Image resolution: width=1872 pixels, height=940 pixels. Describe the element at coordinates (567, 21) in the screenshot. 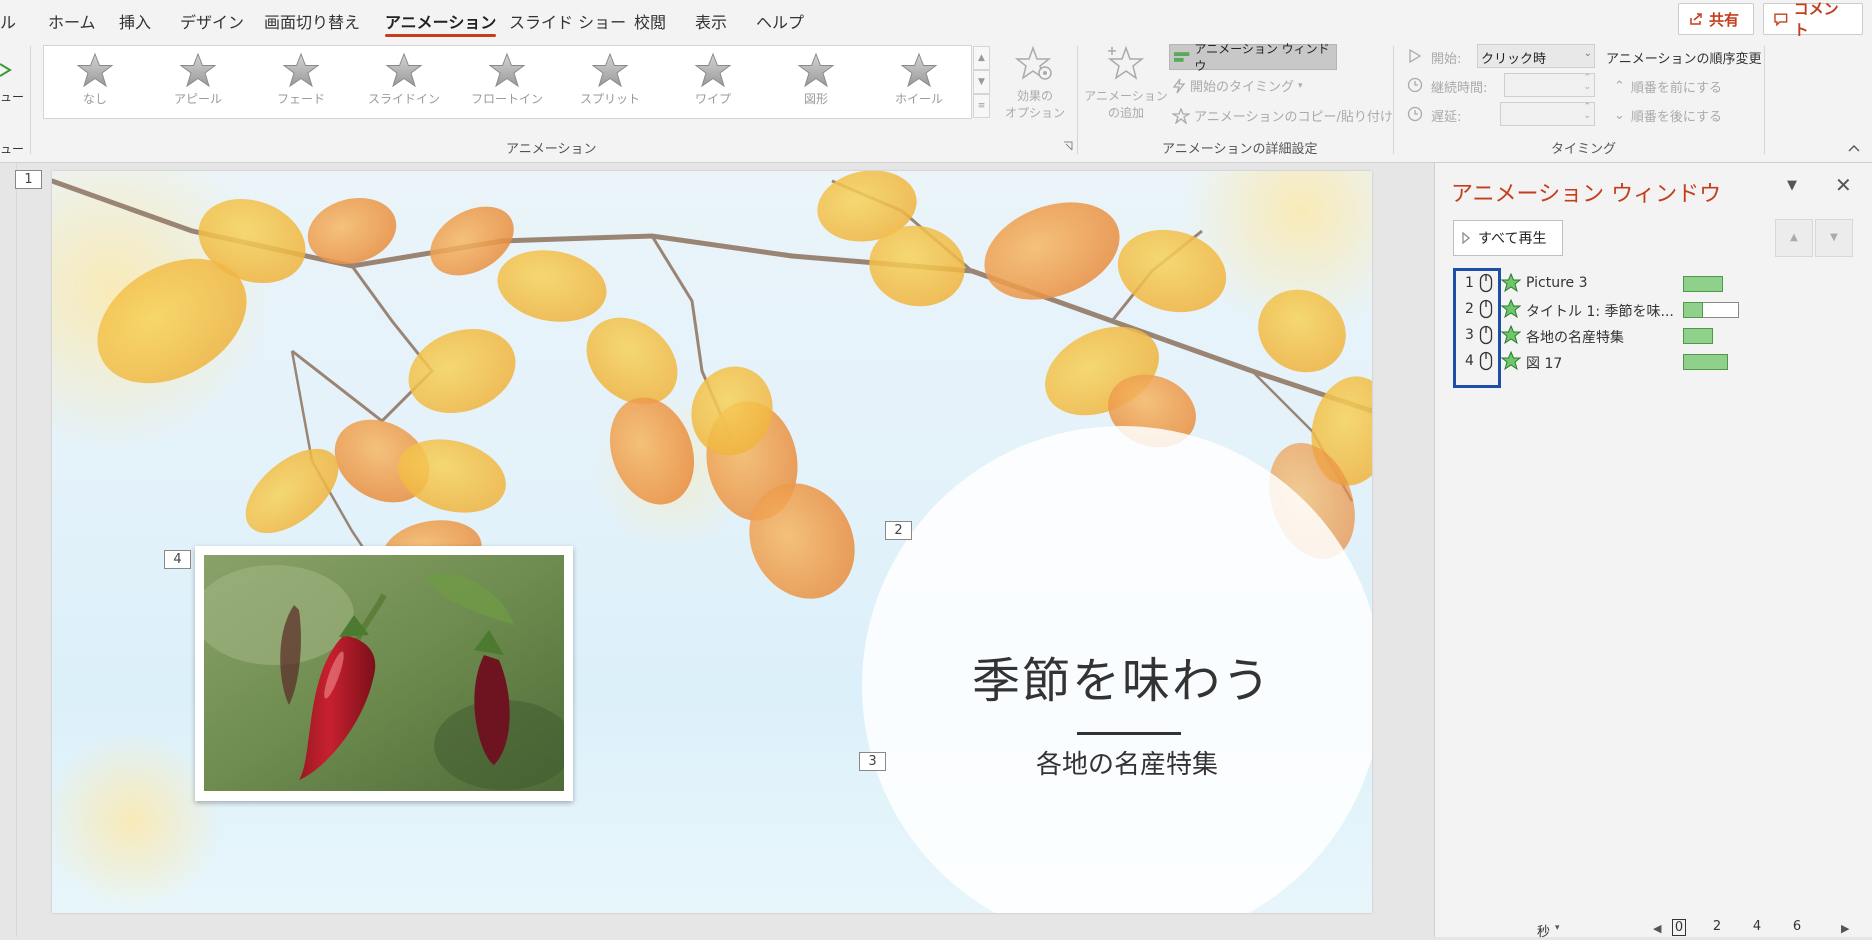

I see `tab-slideshow: スライド ショー` at that location.